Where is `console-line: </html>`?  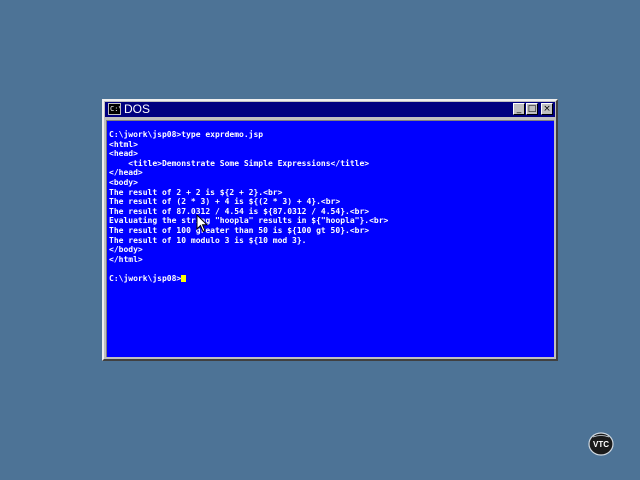 console-line: </html> is located at coordinates (126, 259).